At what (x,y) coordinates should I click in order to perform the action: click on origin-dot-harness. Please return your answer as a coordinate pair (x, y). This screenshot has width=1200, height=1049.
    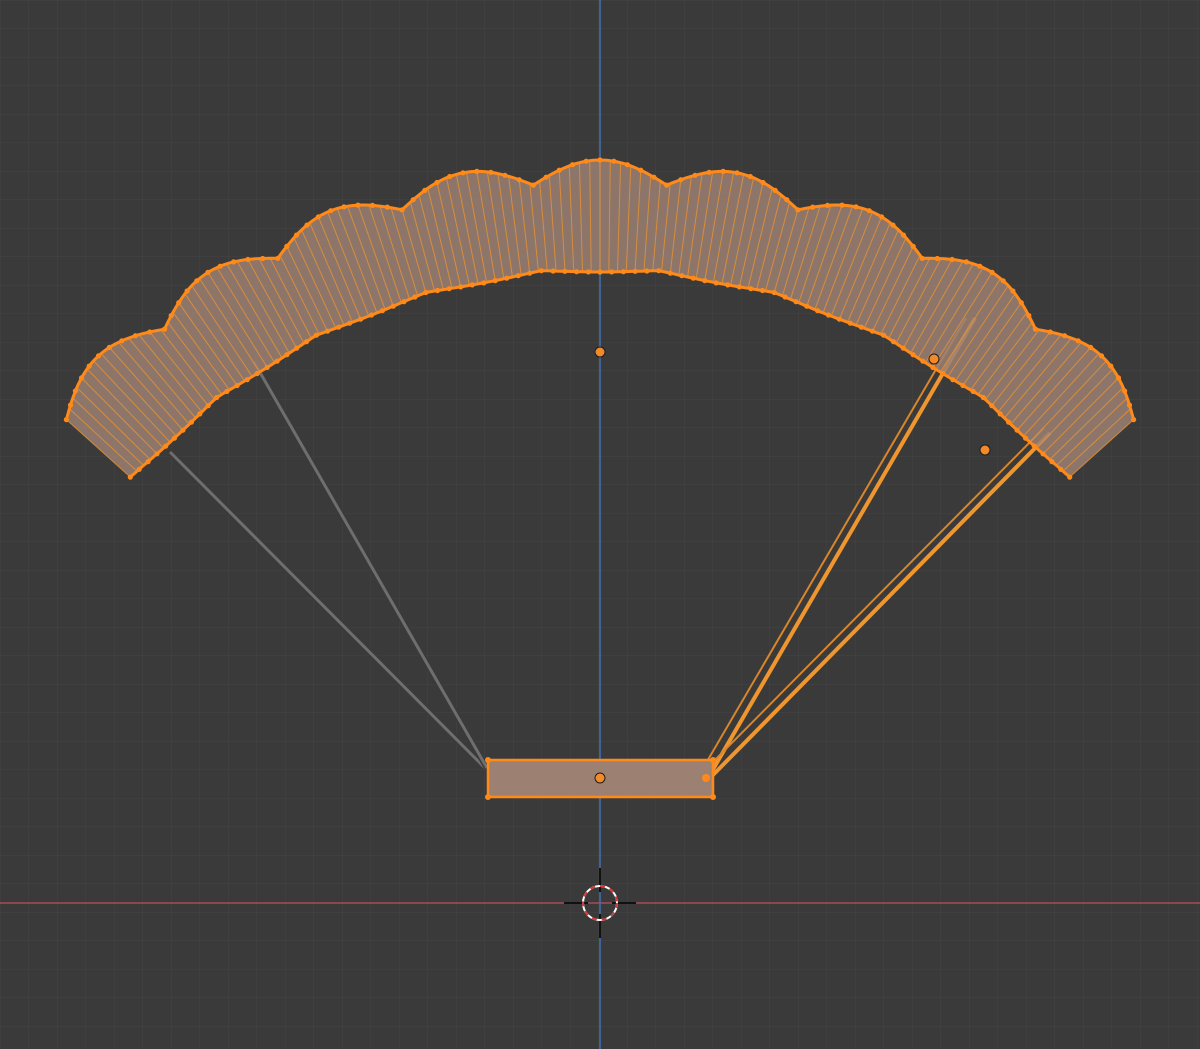
    Looking at the image, I should click on (600, 778).